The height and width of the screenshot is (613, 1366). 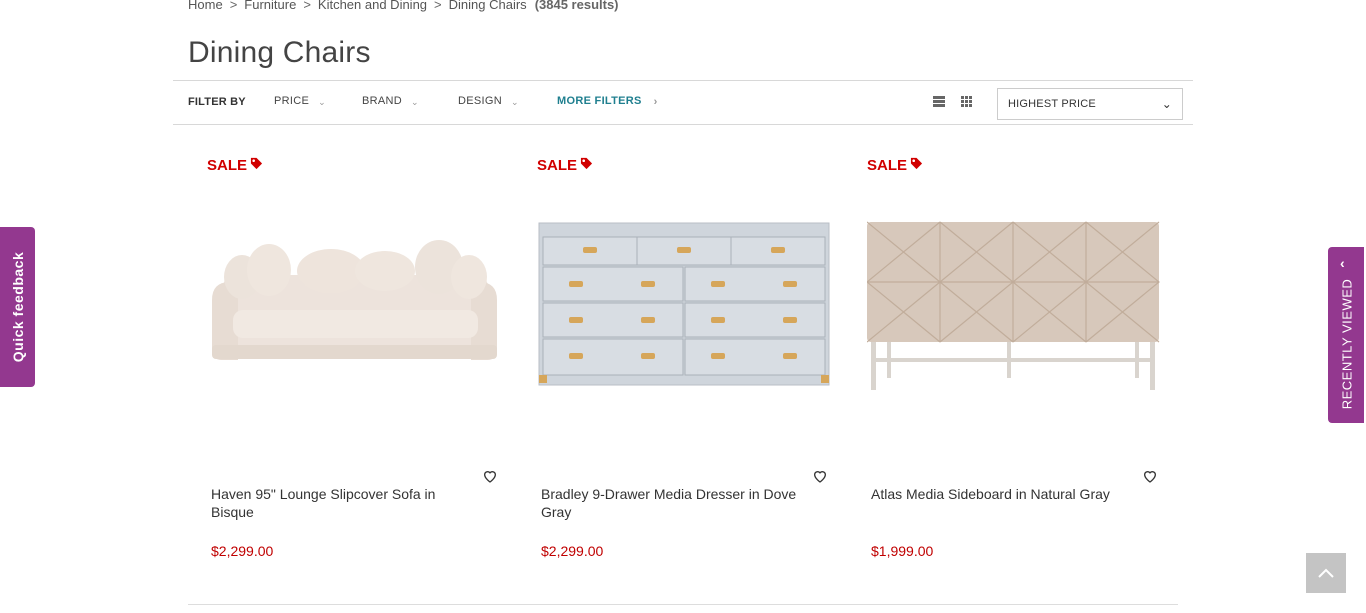 I want to click on chevron-right-icon: ›, so click(x=655, y=102).